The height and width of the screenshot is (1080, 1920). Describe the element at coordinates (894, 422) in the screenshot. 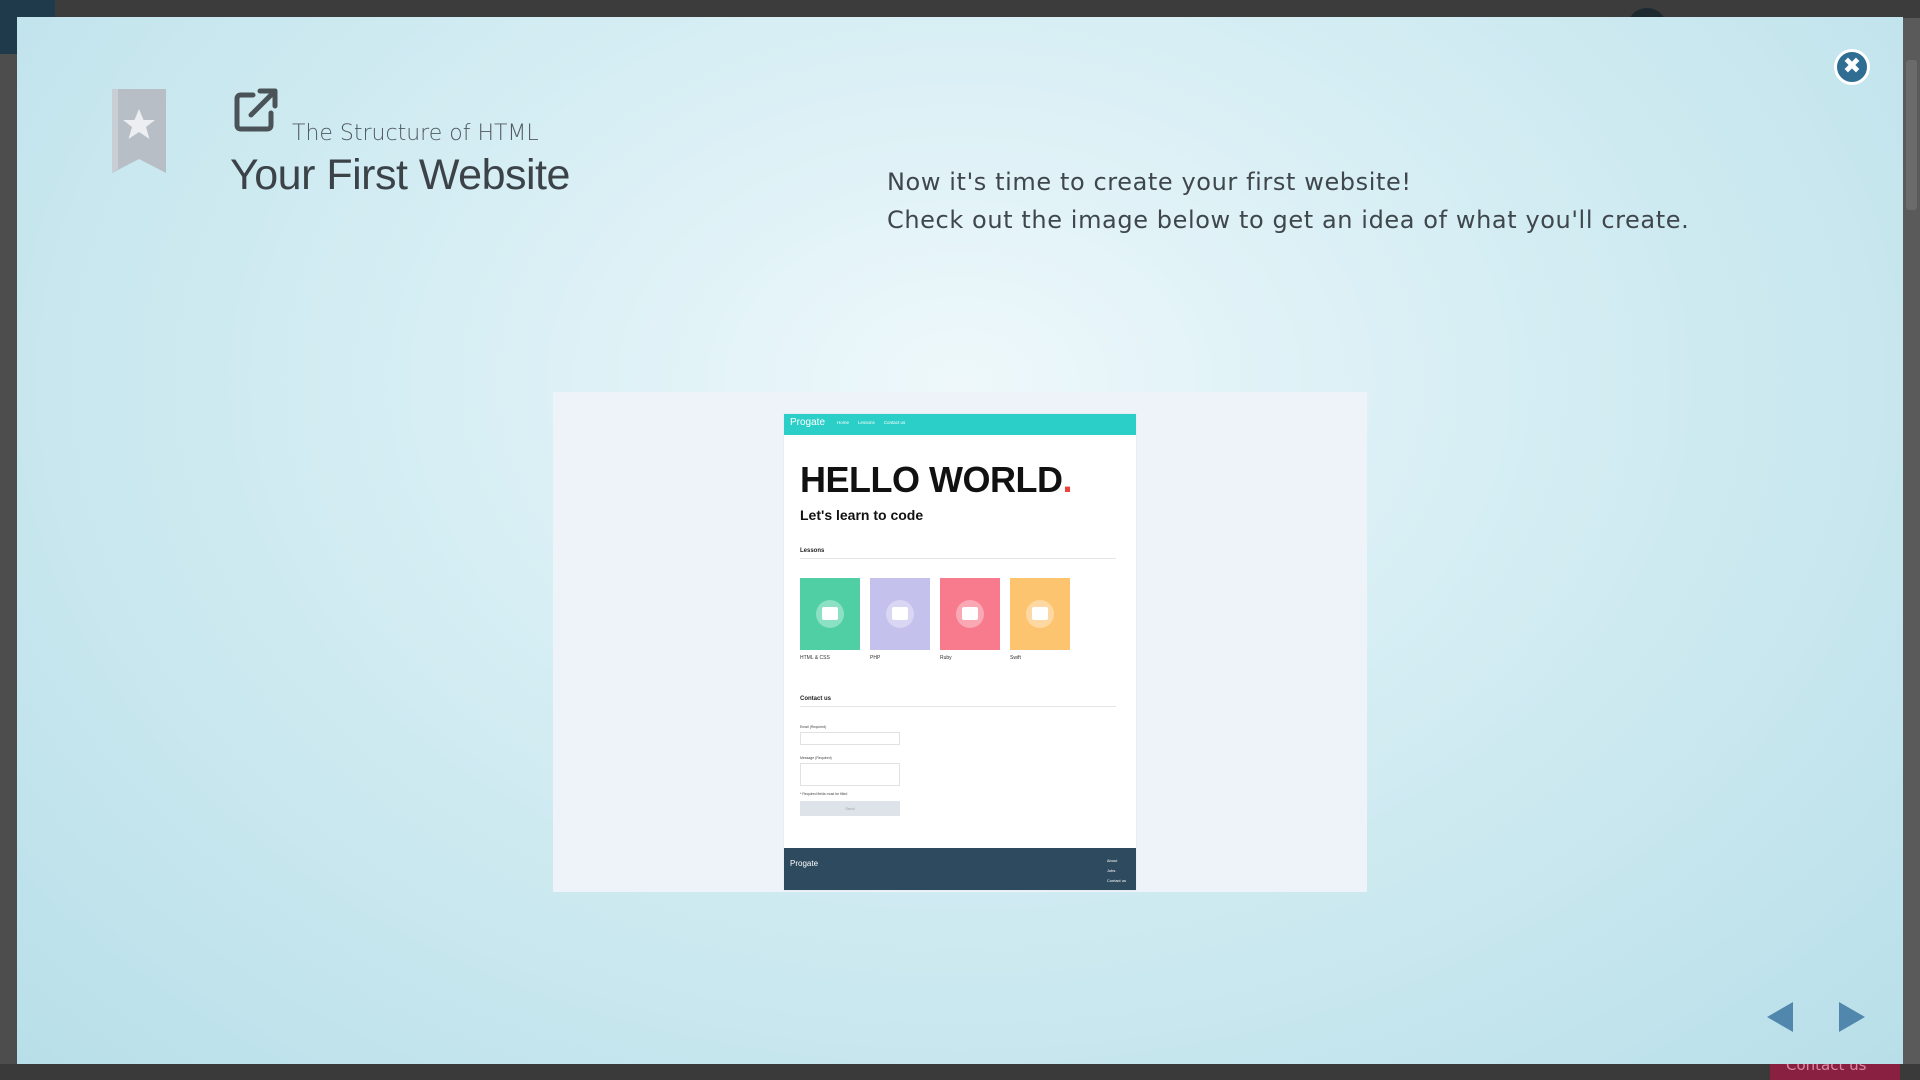

I see `mock-nav-item: Contact us` at that location.